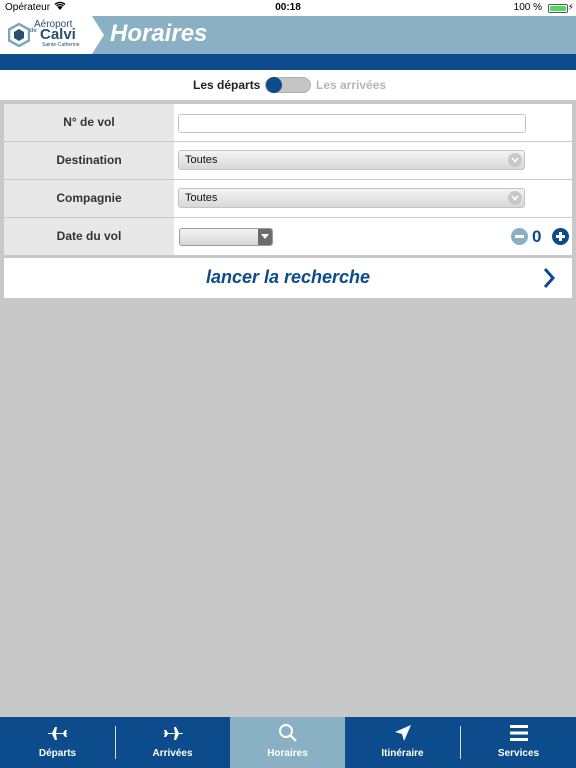 This screenshot has height=768, width=576. I want to click on page-title: Horaires, so click(159, 33).